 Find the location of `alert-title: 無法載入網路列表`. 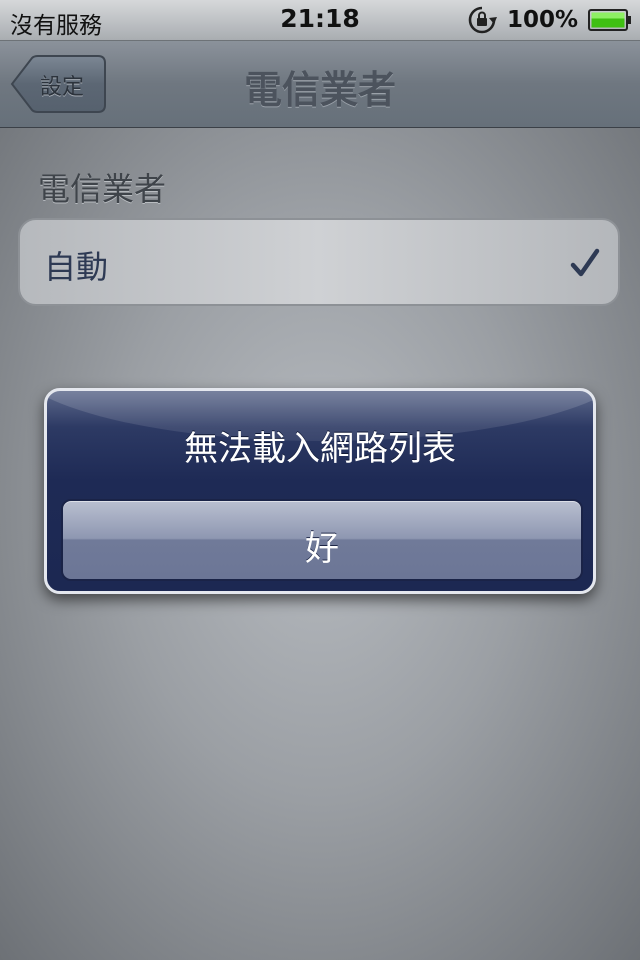

alert-title: 無法載入網路列表 is located at coordinates (320, 449).